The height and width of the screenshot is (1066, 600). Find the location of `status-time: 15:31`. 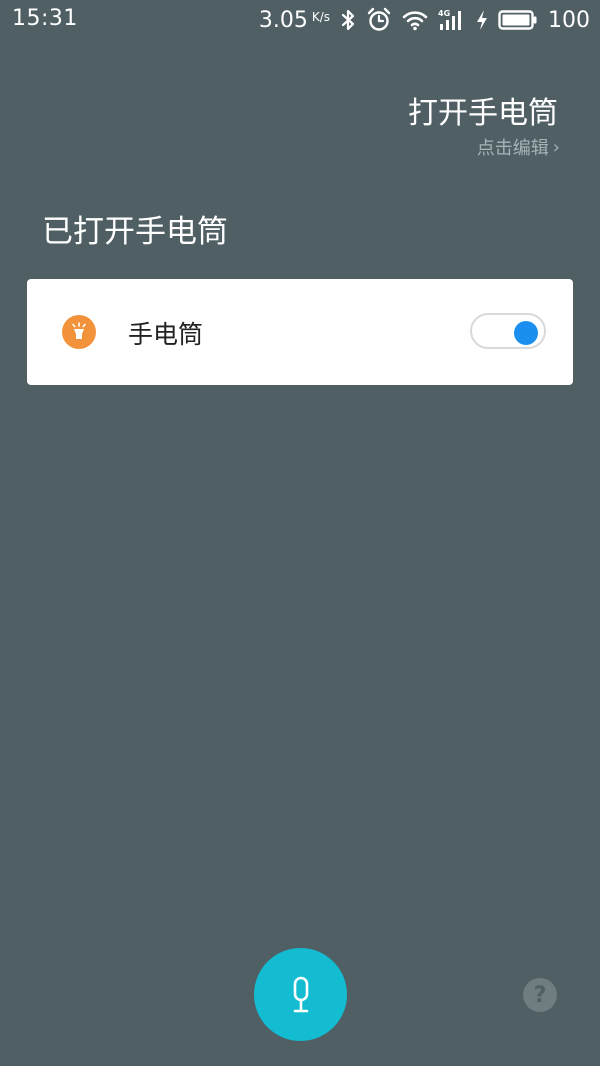

status-time: 15:31 is located at coordinates (45, 18).